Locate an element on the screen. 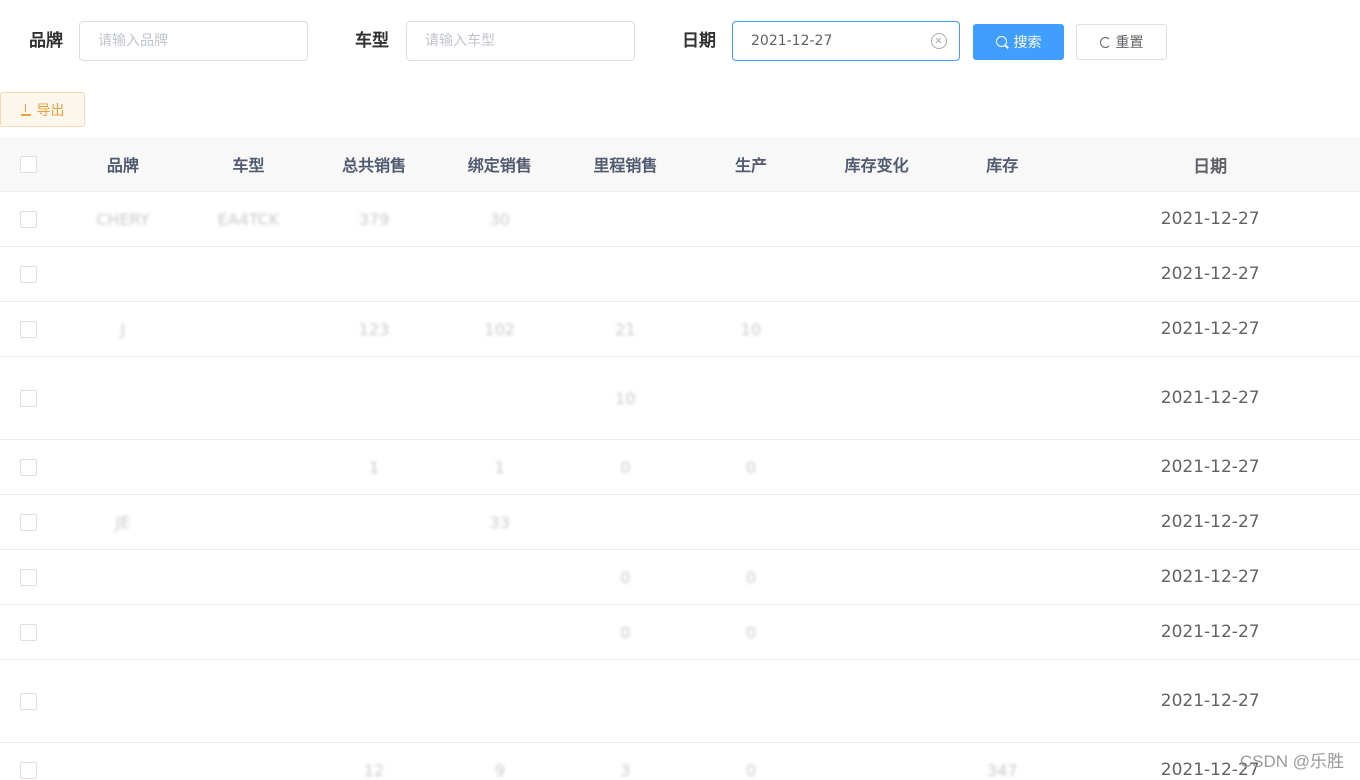 This screenshot has height=780, width=1360. cell-total: 123 is located at coordinates (374, 329).